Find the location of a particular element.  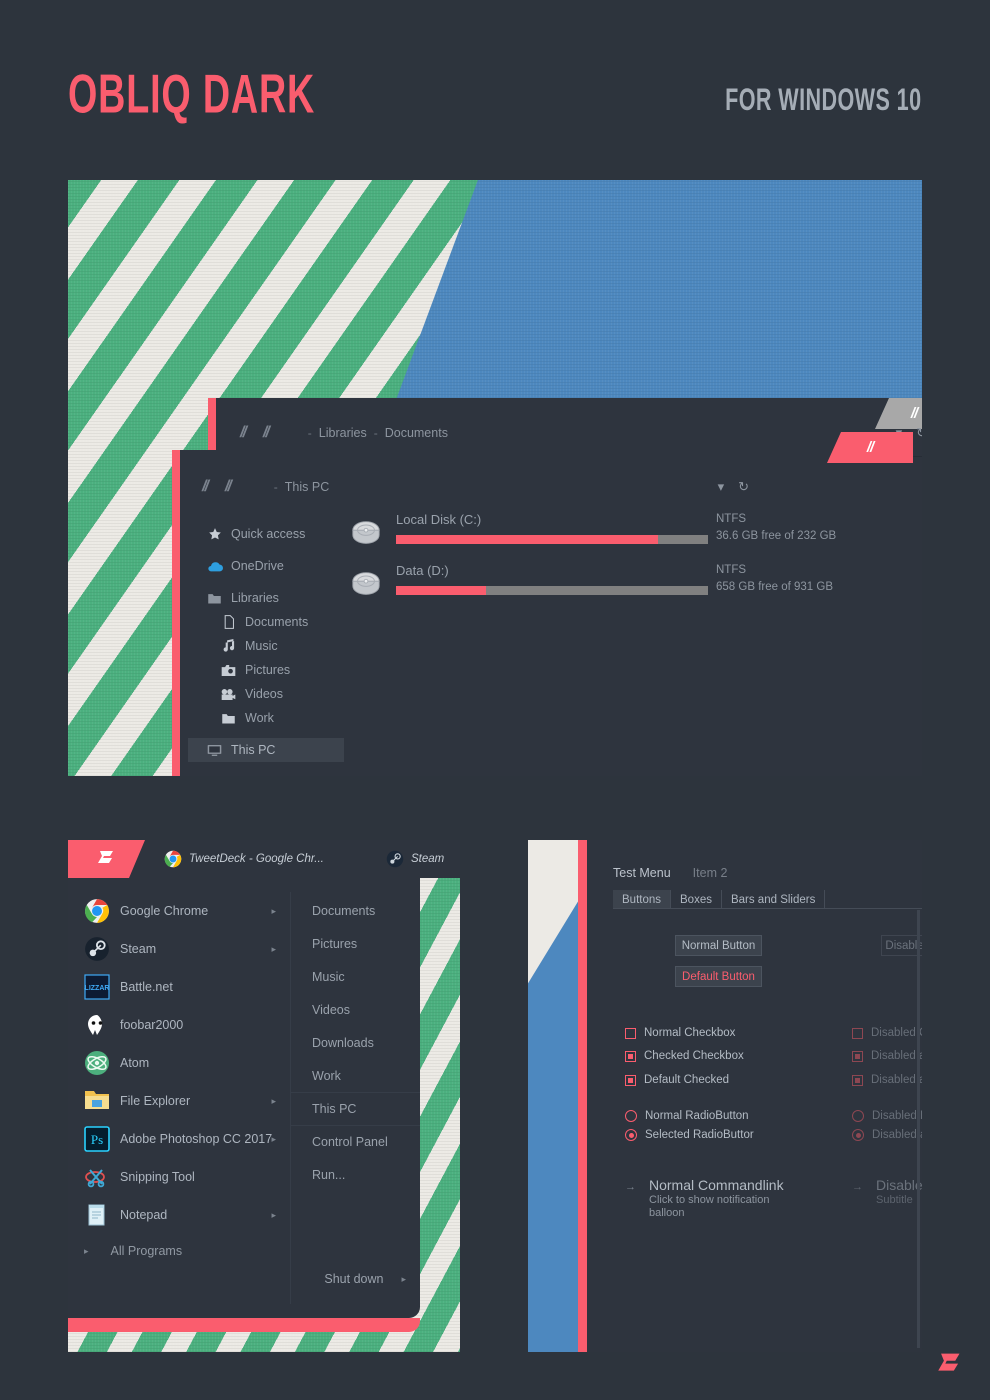

checkbox-checked: Checked Checkbox is located at coordinates (684, 1056).